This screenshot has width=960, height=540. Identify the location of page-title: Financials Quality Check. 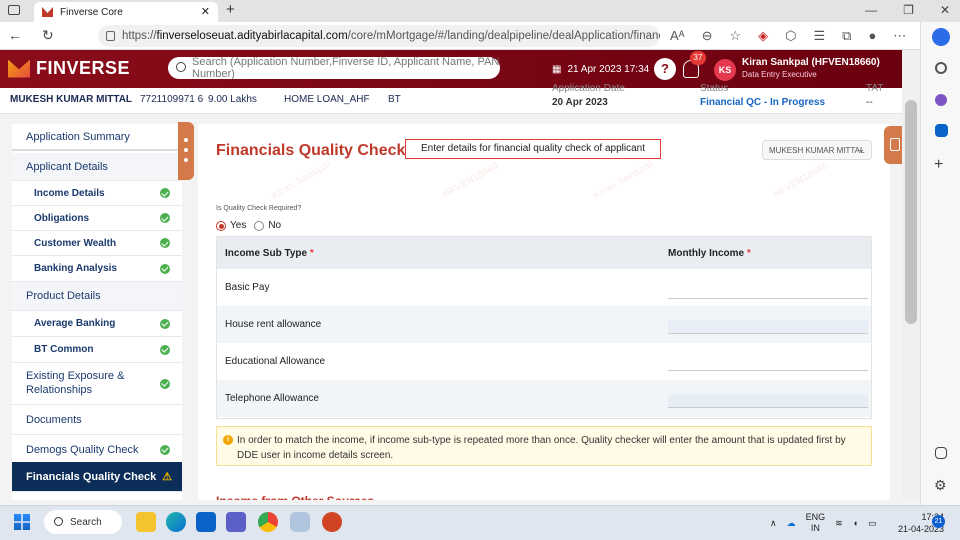
(311, 150).